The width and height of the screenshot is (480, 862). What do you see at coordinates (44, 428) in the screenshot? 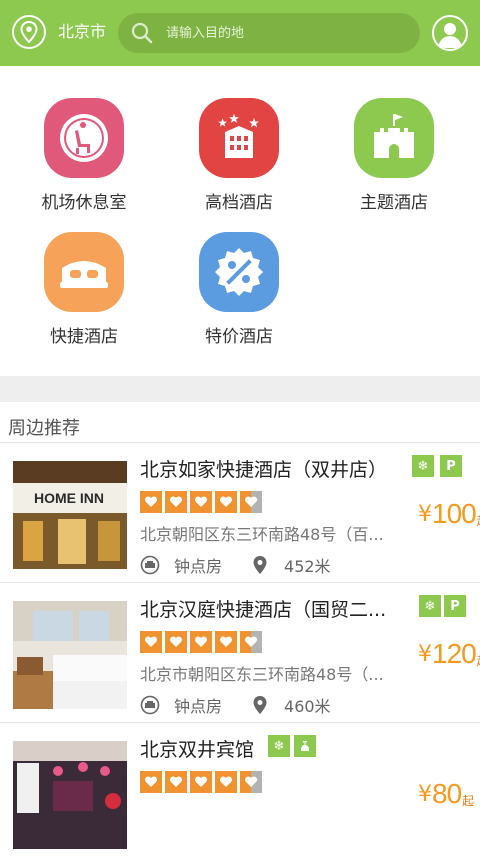
I see `section-title: 周边推荐` at bounding box center [44, 428].